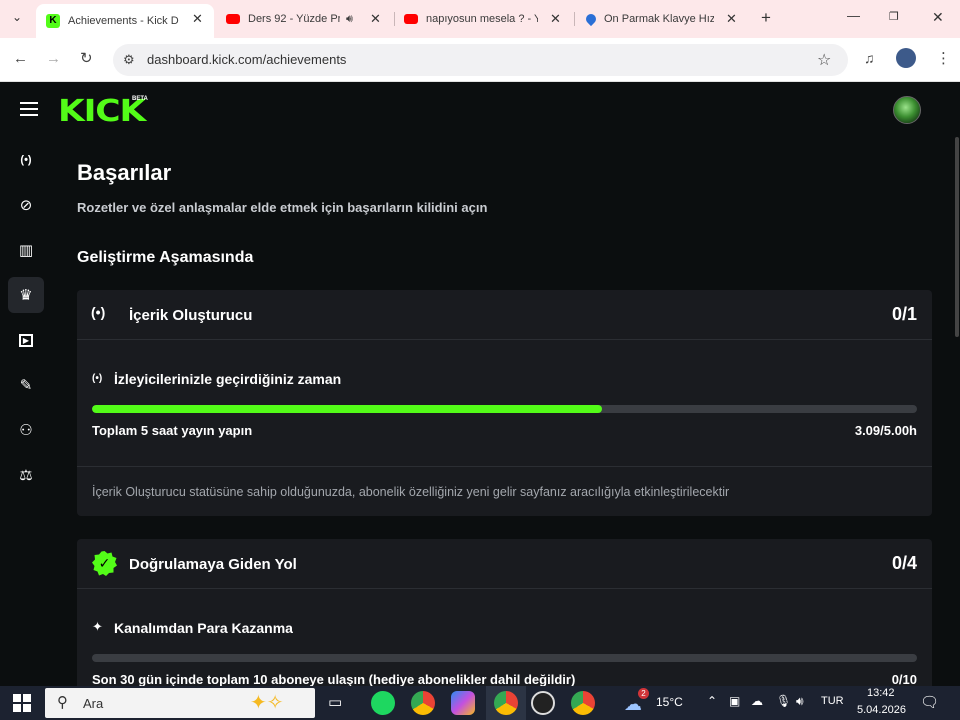 The image size is (960, 720). I want to click on sidebar-item-analytics: ▥, so click(26, 250).